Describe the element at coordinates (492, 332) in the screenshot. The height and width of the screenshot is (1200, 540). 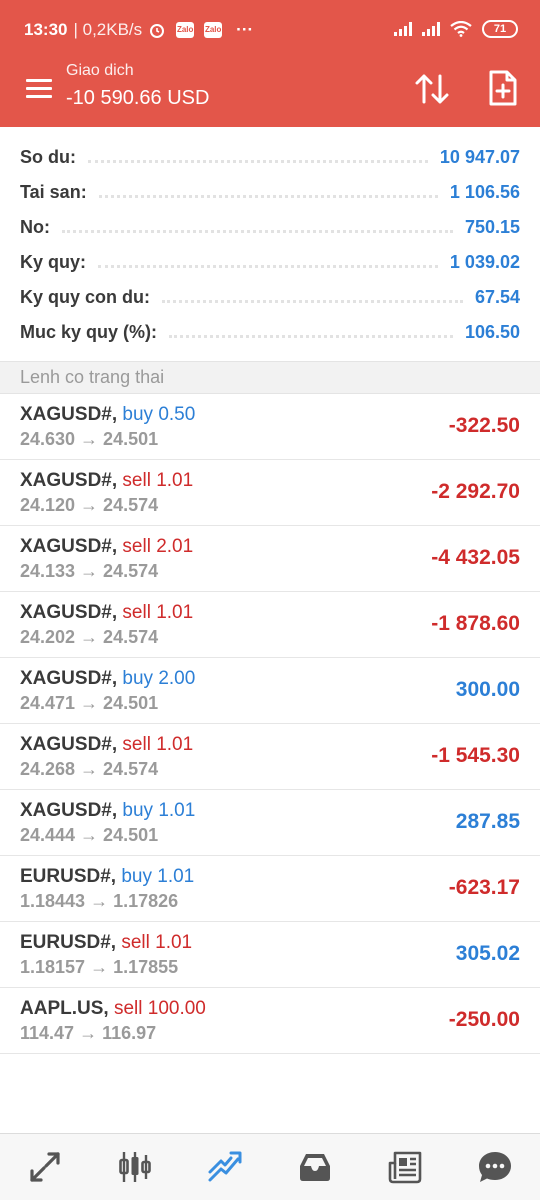
I see `margin-level-value: 106.50` at that location.